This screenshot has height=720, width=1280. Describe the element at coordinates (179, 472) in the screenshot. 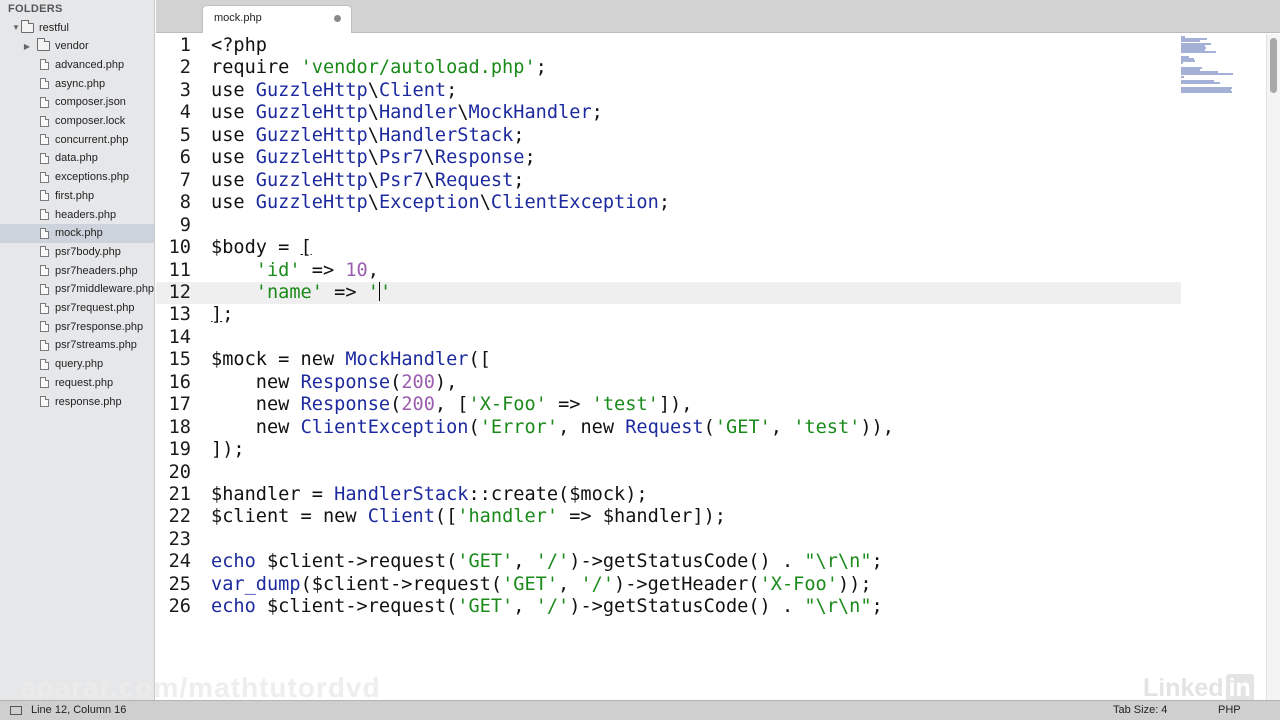

I see `line-number: 20` at that location.